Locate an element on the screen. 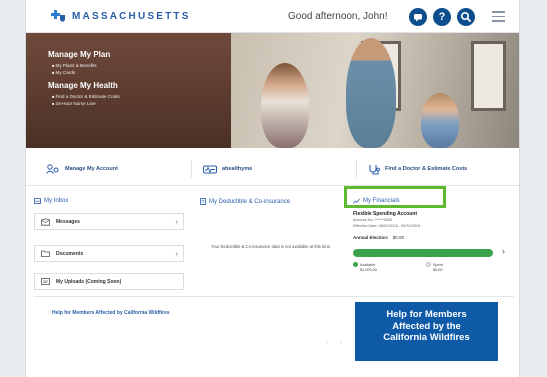 This screenshot has width=547, height=377. ahealthyme-link: ahealthyme is located at coordinates (227, 169).